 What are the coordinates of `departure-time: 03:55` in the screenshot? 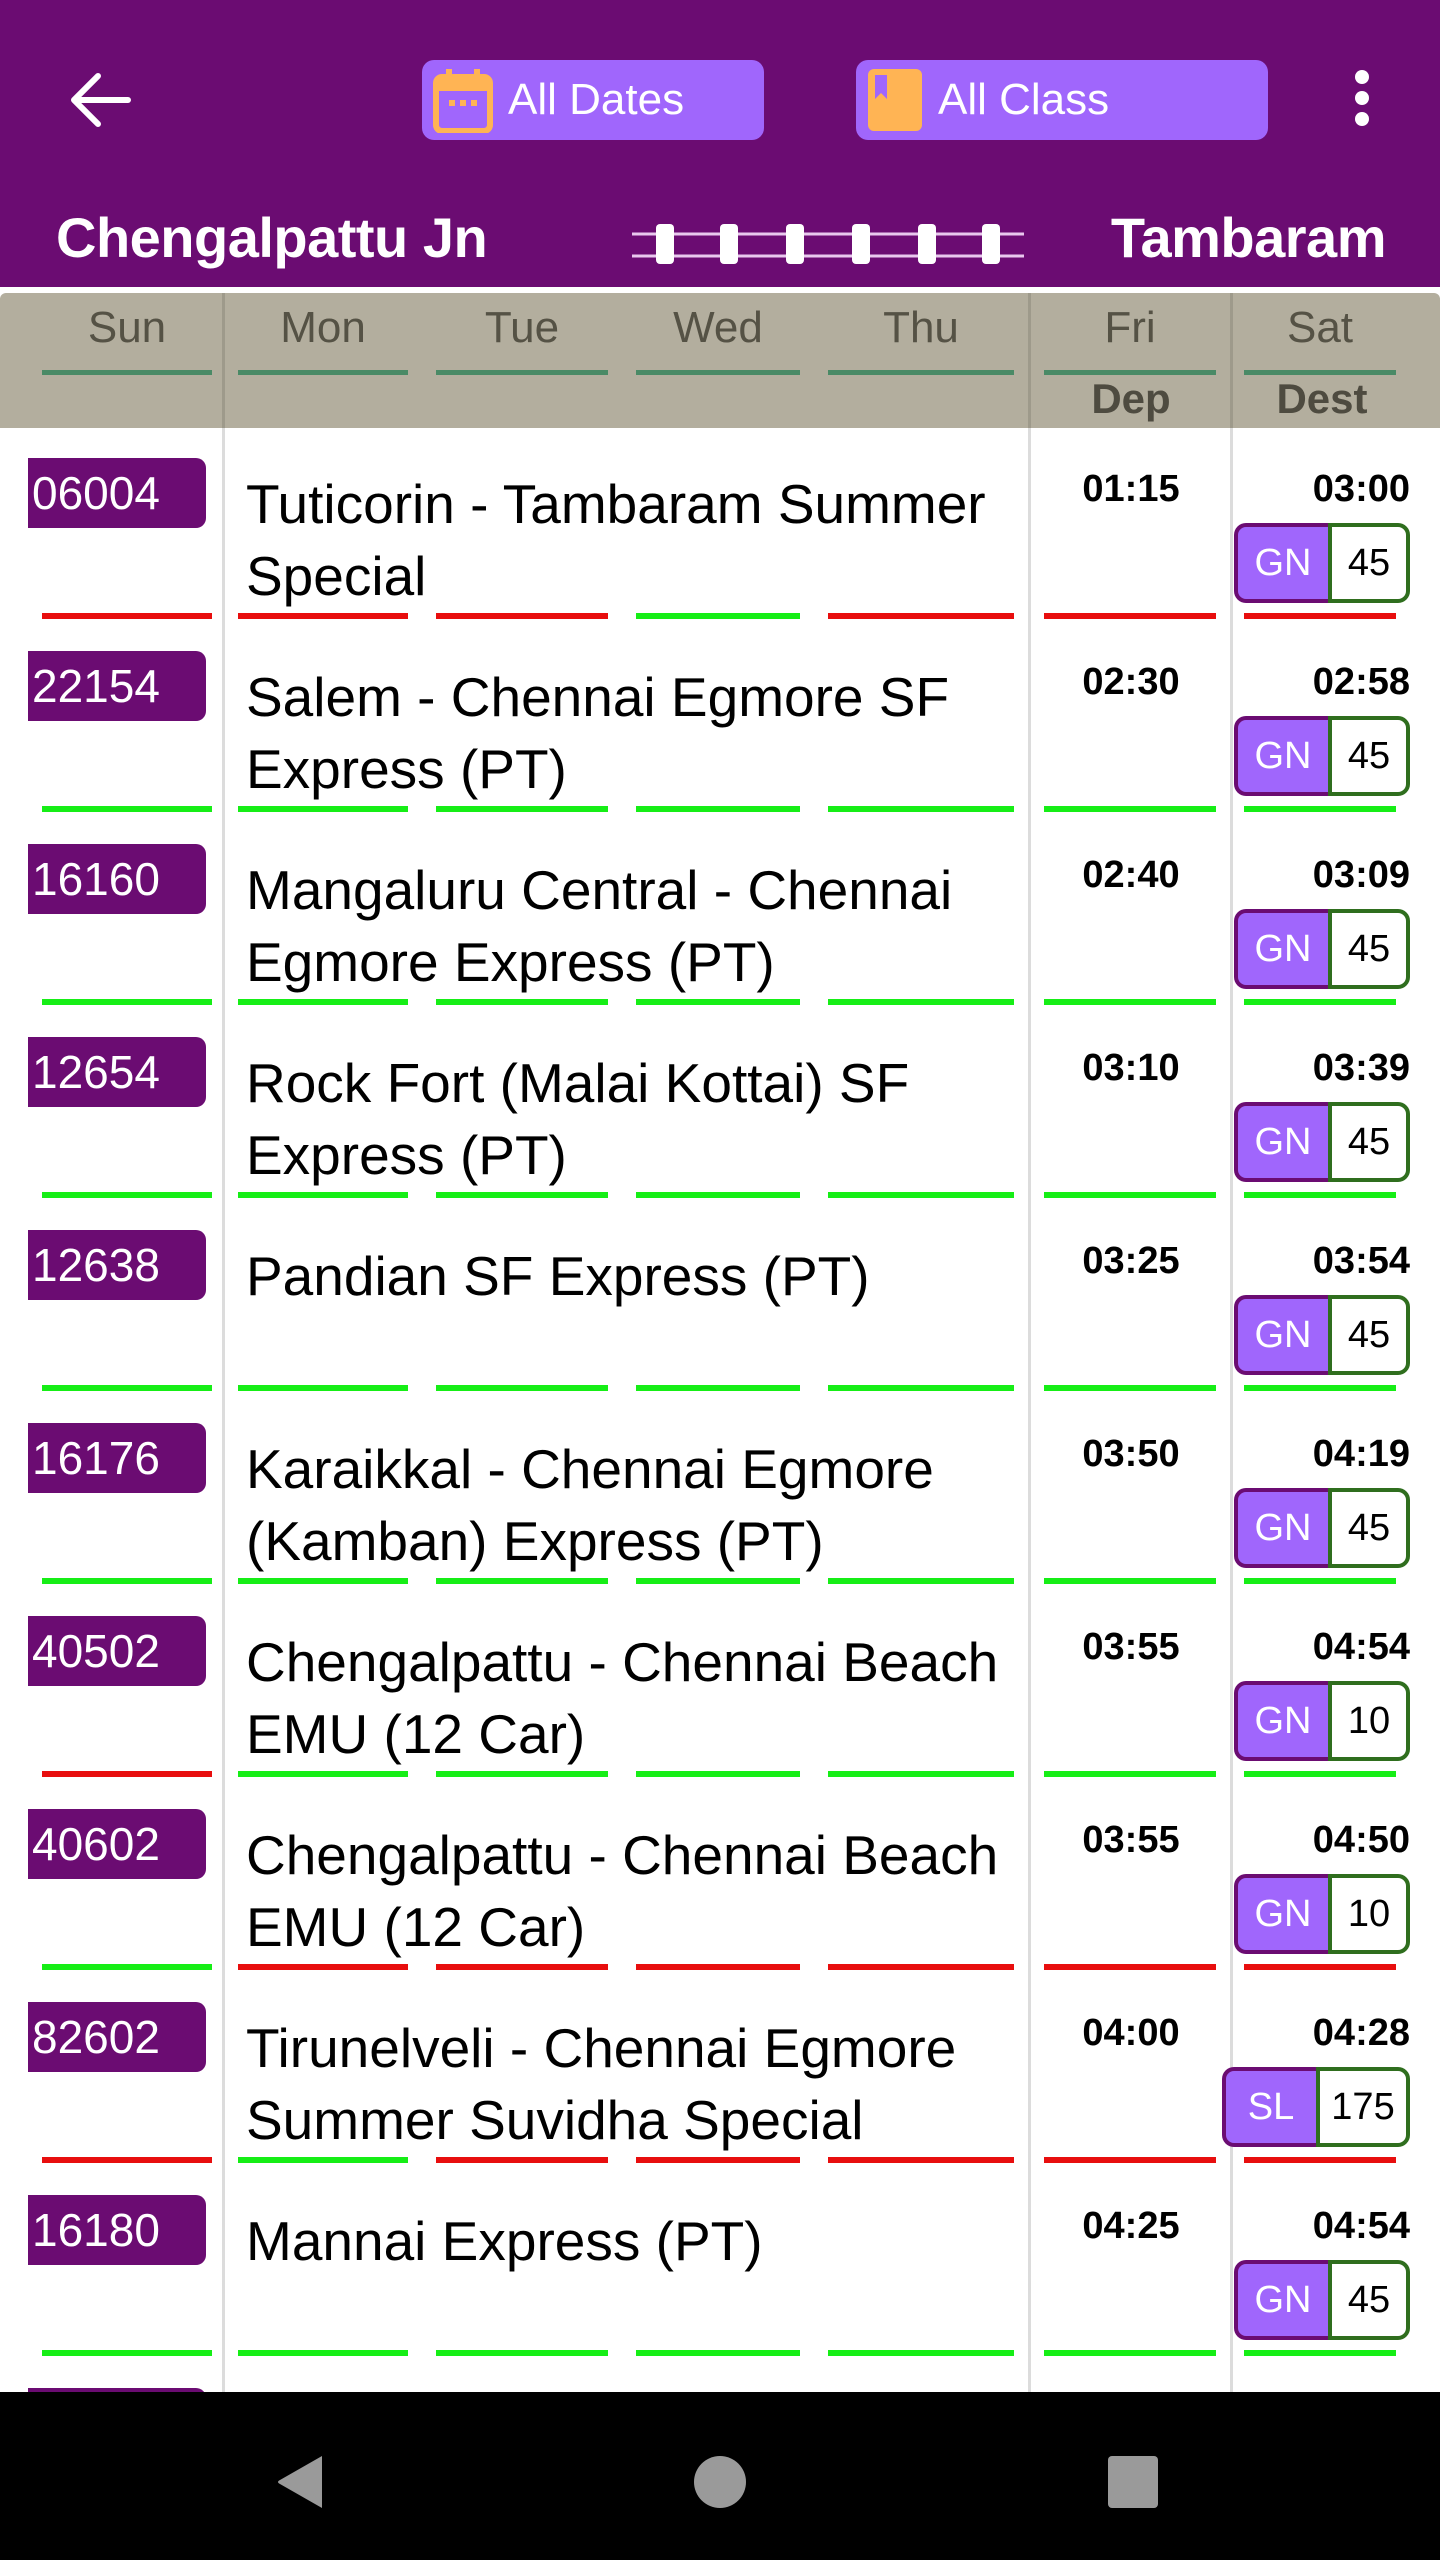 It's located at (1131, 1647).